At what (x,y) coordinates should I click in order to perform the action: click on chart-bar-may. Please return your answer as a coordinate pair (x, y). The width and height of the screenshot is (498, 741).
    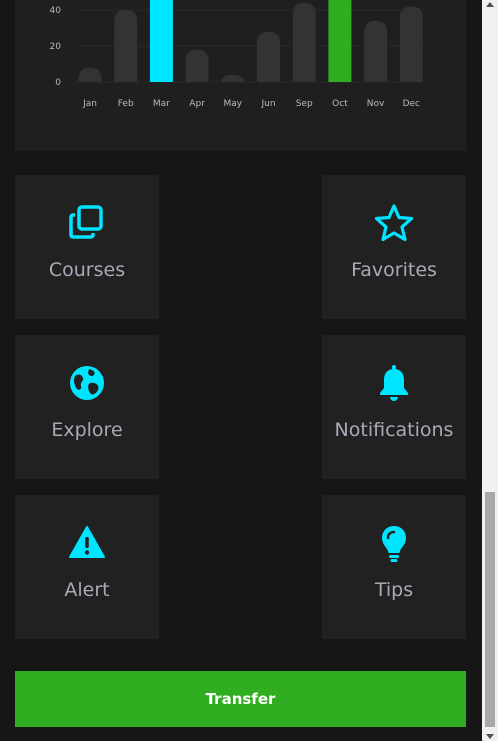
    Looking at the image, I should click on (233, 78).